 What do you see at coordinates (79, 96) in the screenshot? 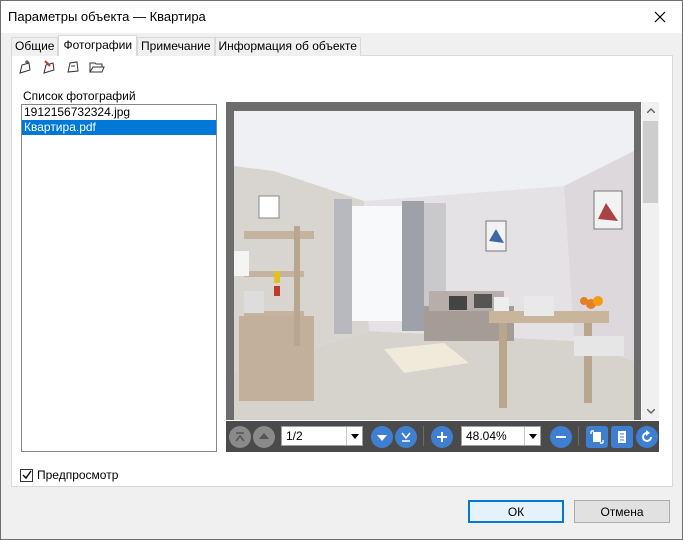
I see `photo-list-label: Список фотографий` at bounding box center [79, 96].